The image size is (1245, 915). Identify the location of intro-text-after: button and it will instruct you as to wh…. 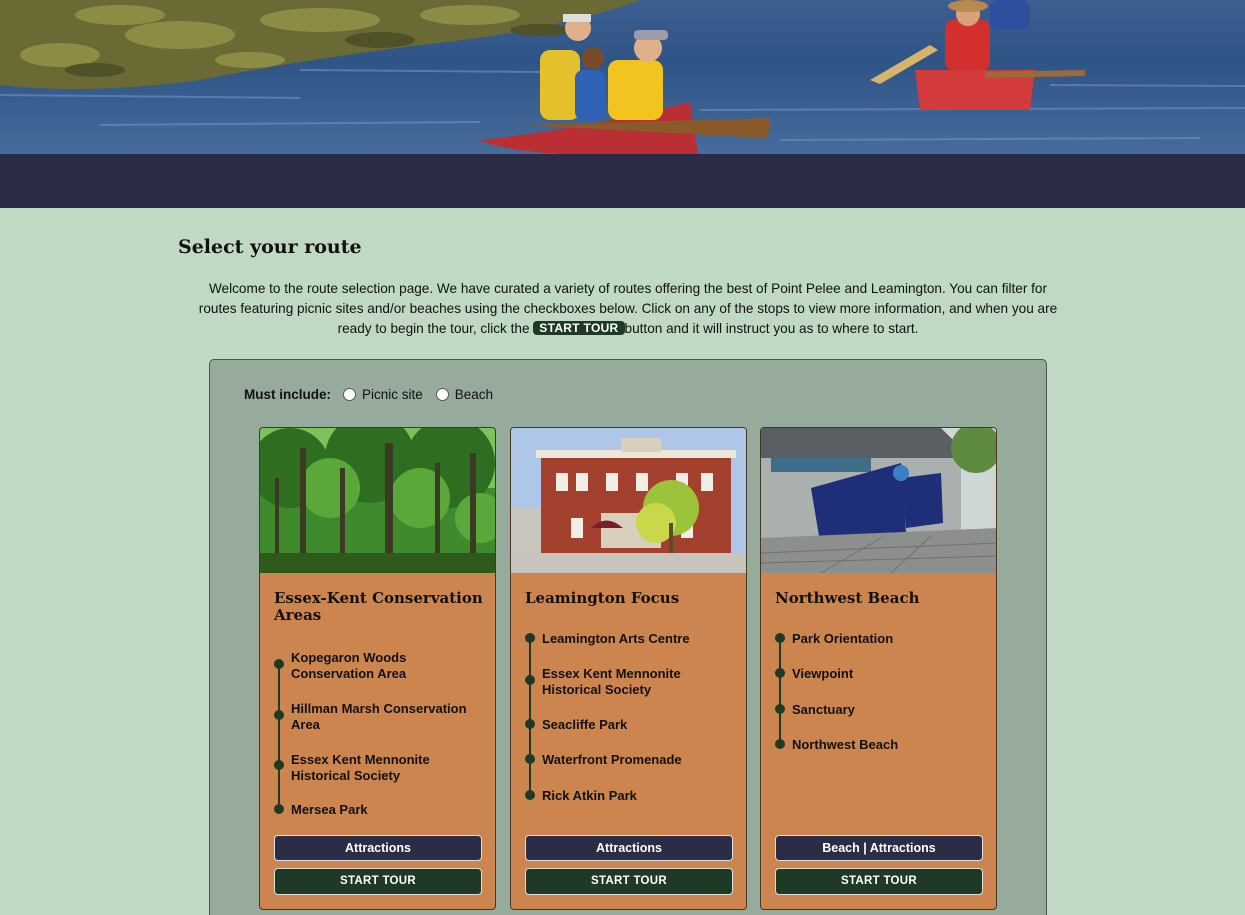
(771, 328).